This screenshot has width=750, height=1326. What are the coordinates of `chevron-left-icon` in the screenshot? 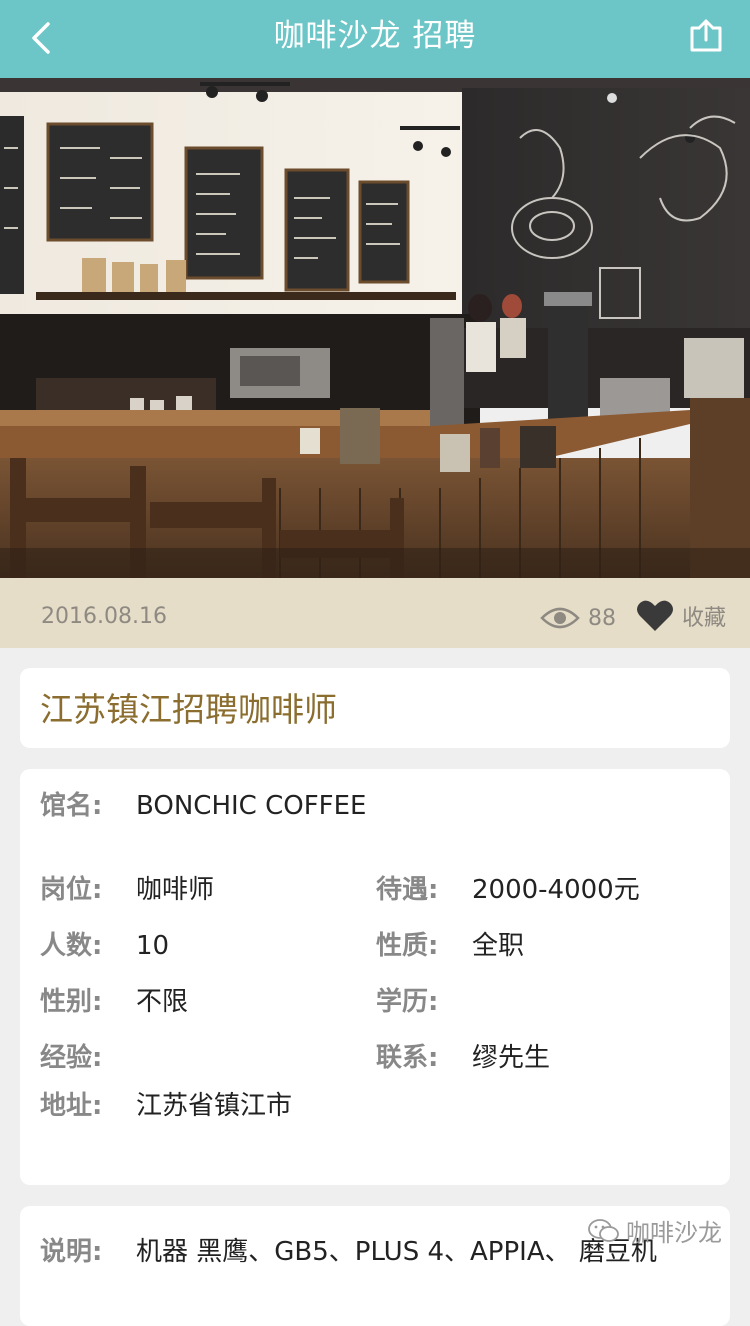 It's located at (41, 38).